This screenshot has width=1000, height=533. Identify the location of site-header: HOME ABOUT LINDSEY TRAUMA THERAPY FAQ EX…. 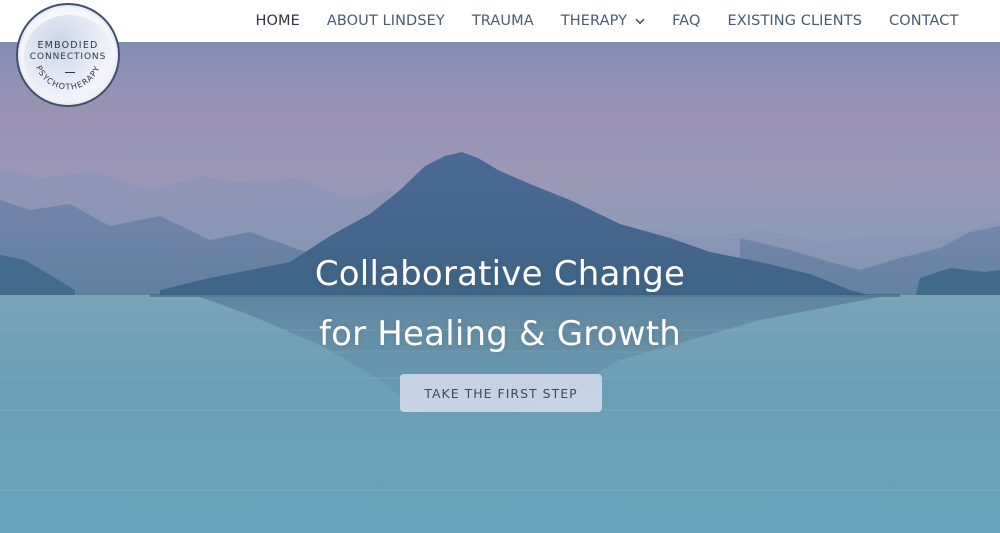
(500, 21).